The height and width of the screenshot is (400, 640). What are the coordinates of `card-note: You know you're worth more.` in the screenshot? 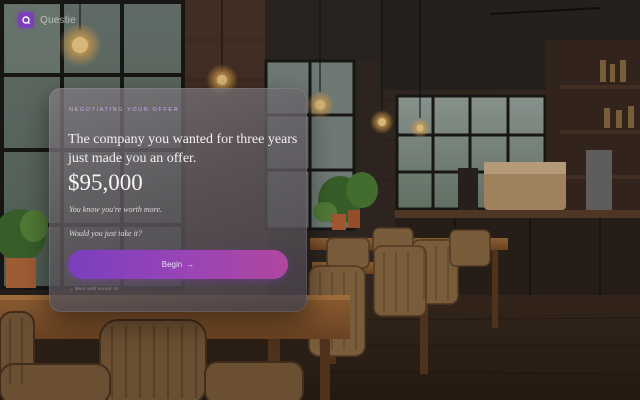 It's located at (116, 209).